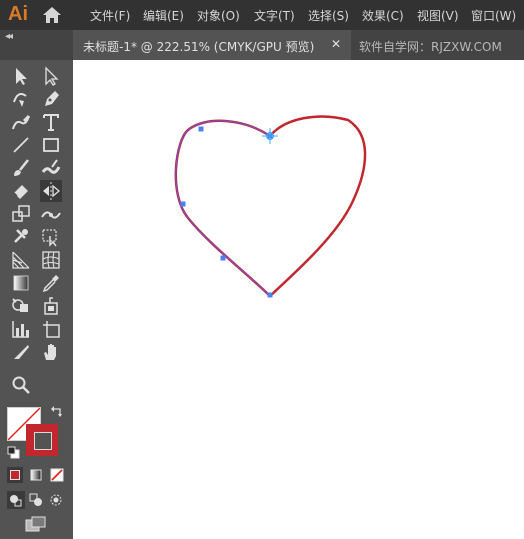 Image resolution: width=524 pixels, height=539 pixels. Describe the element at coordinates (383, 15) in the screenshot. I see `menu-effect: 效果(C)` at that location.